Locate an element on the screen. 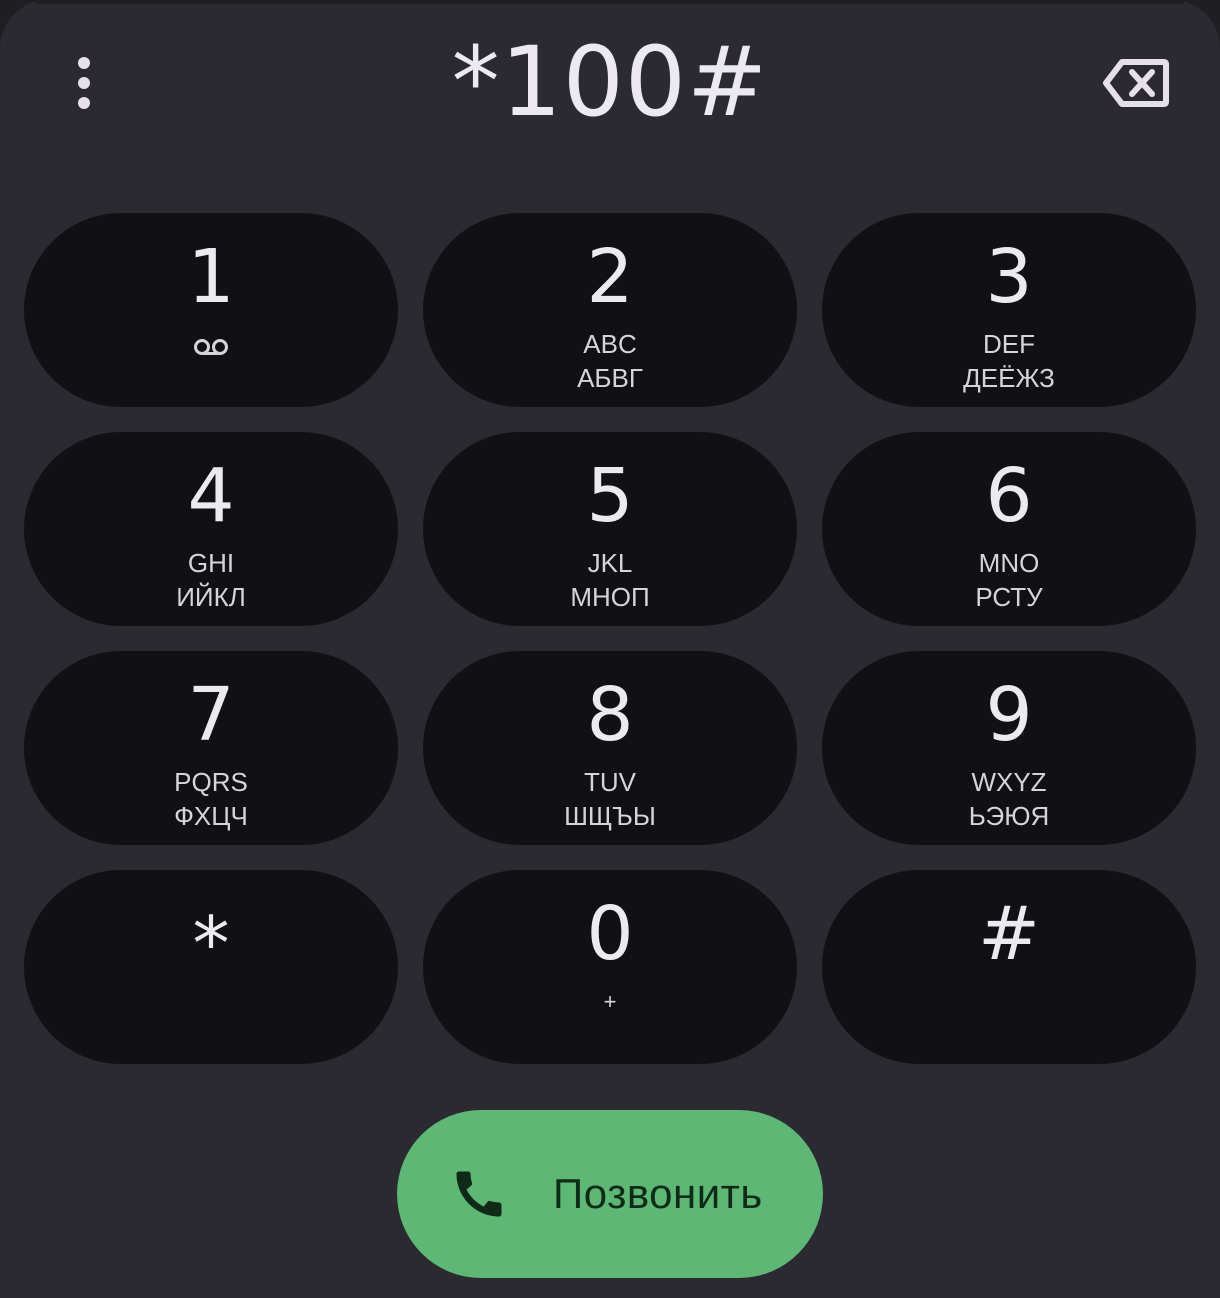 This screenshot has height=1298, width=1220. key-digit: 8 is located at coordinates (610, 715).